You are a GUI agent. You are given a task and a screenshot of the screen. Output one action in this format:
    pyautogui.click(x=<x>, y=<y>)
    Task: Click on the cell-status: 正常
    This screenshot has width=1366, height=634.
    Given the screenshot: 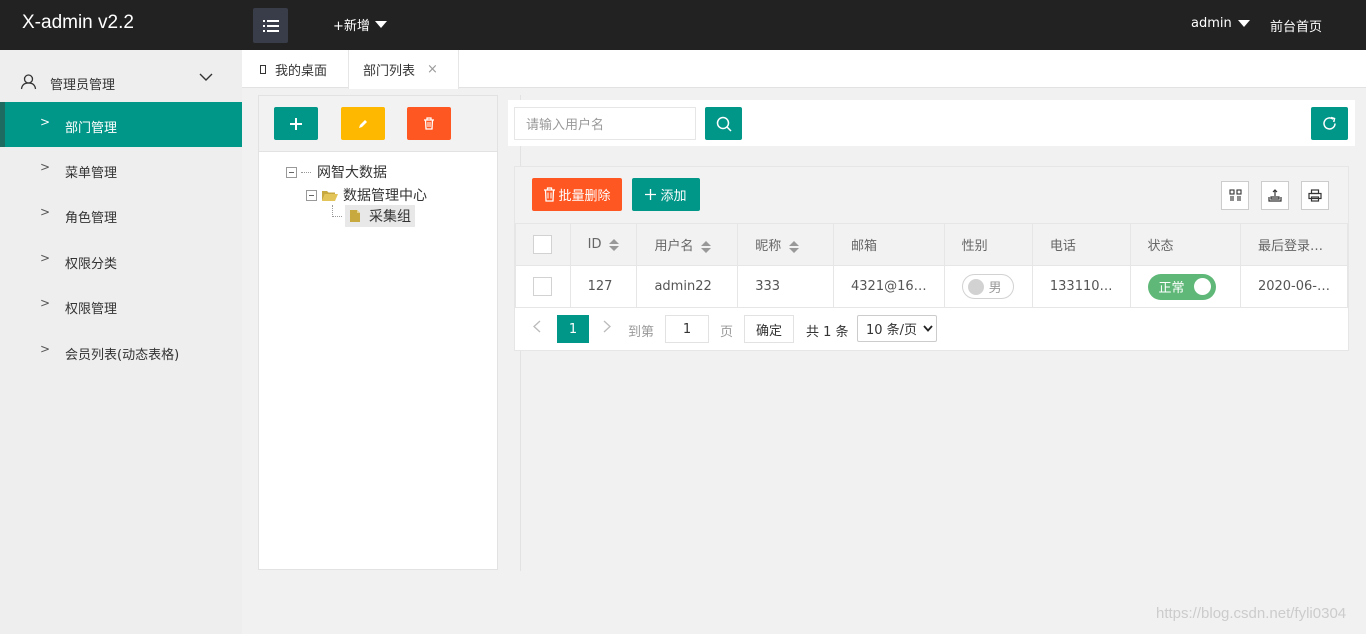 What is the action you would take?
    pyautogui.click(x=1185, y=286)
    